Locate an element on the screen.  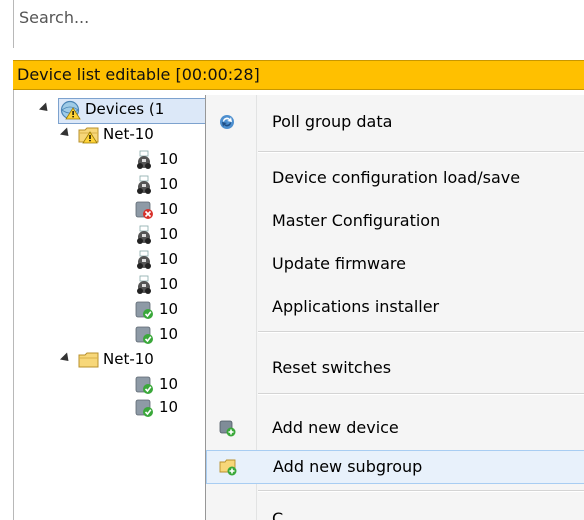
menu-item-applications-installer: Applications installer is located at coordinates (395, 307).